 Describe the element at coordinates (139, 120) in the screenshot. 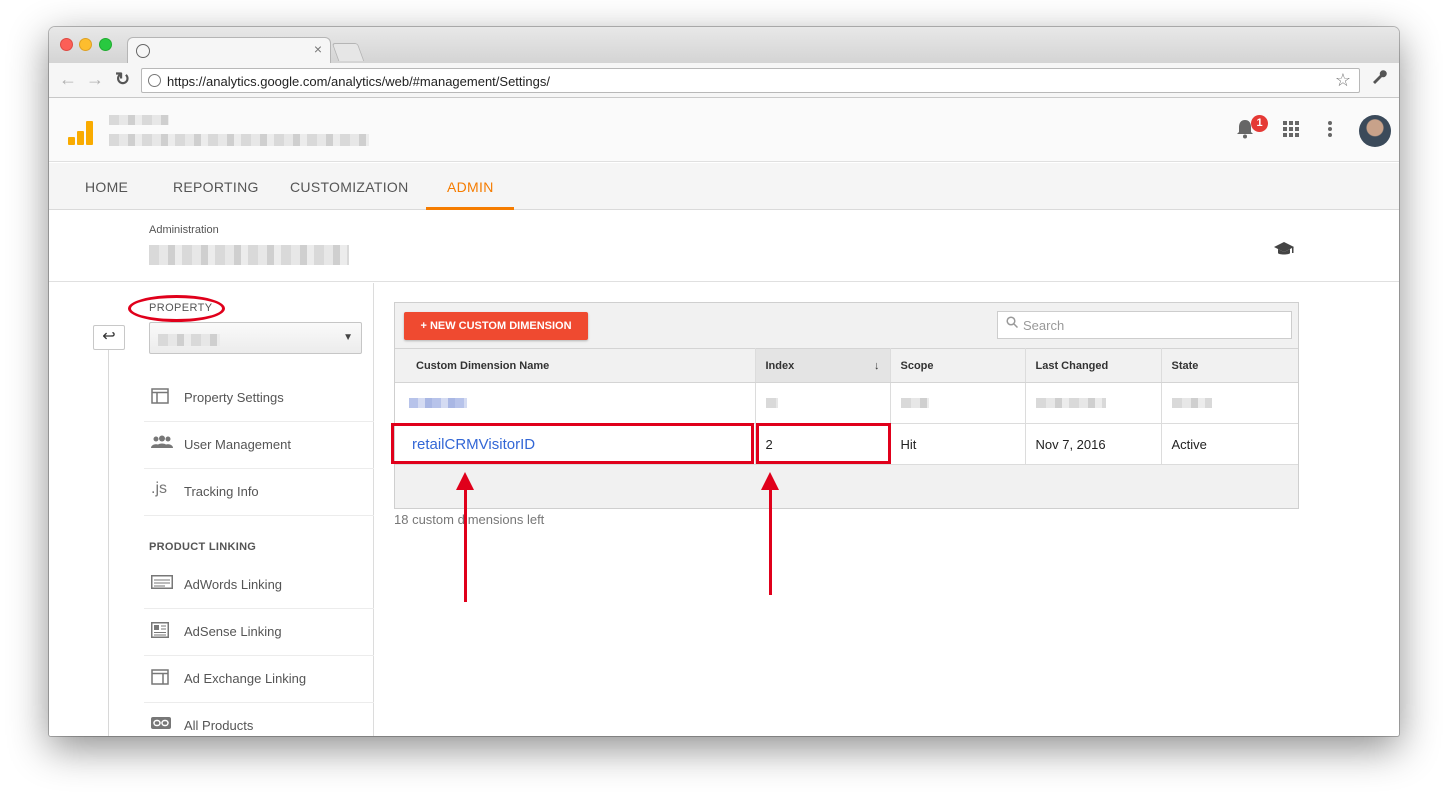

I see `account-name-redacted` at that location.